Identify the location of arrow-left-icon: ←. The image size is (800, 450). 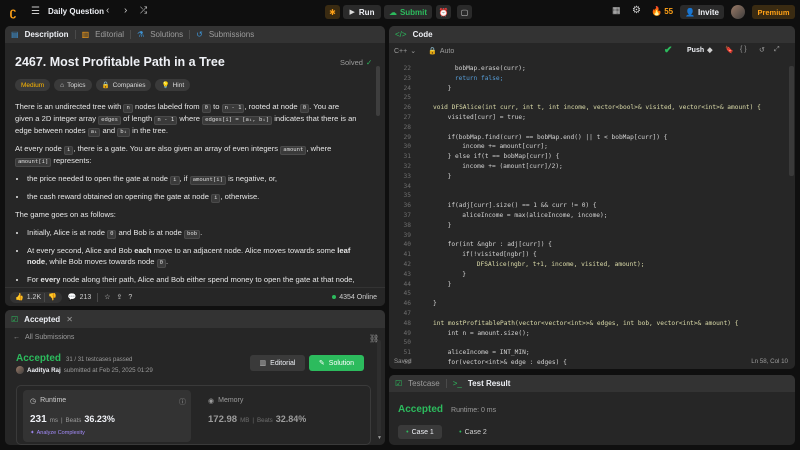
(16, 337).